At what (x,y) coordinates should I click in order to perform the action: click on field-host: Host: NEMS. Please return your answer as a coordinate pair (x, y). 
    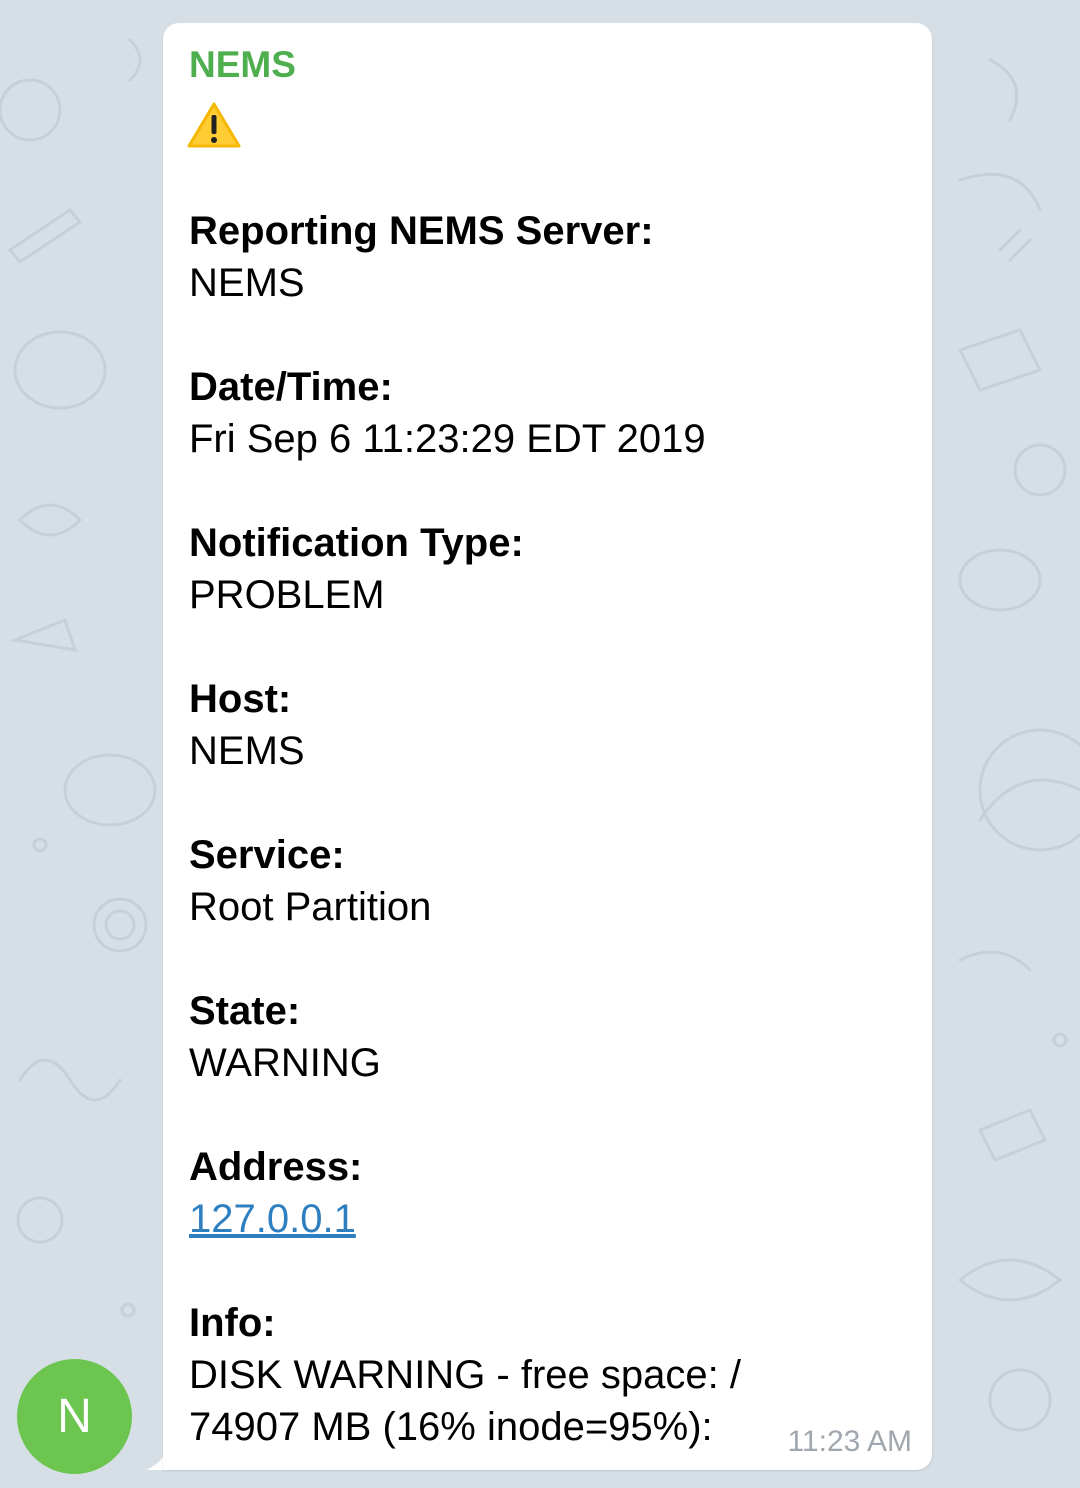
    Looking at the image, I should click on (549, 751).